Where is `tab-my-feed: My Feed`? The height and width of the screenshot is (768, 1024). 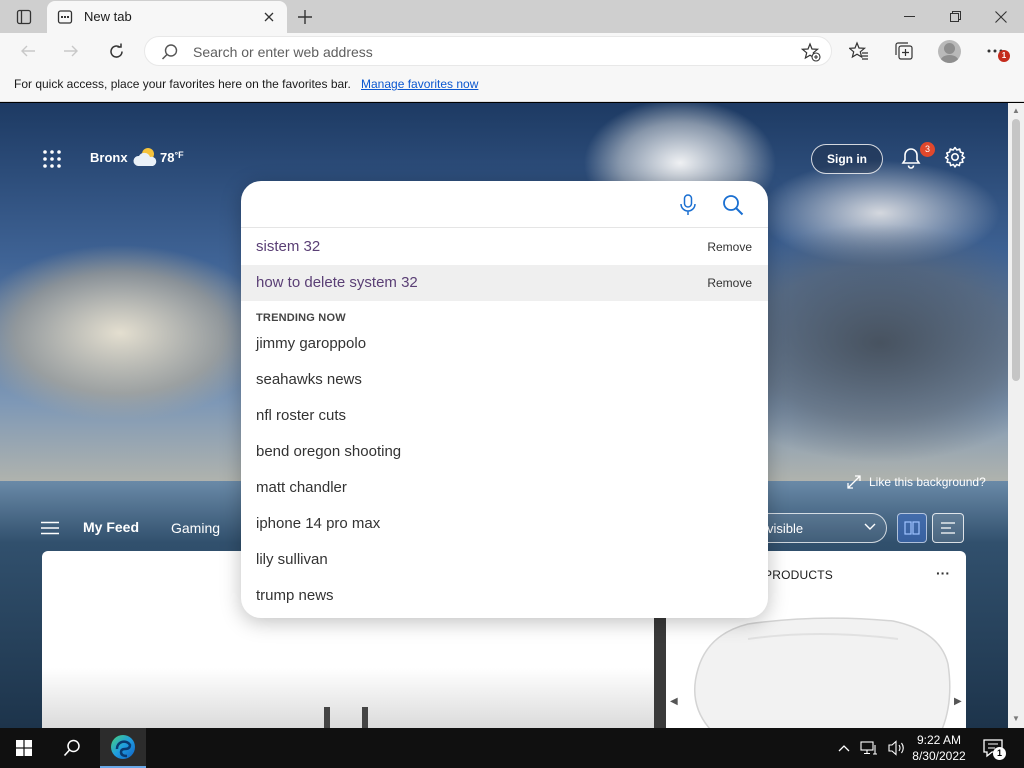
tab-my-feed: My Feed is located at coordinates (111, 527).